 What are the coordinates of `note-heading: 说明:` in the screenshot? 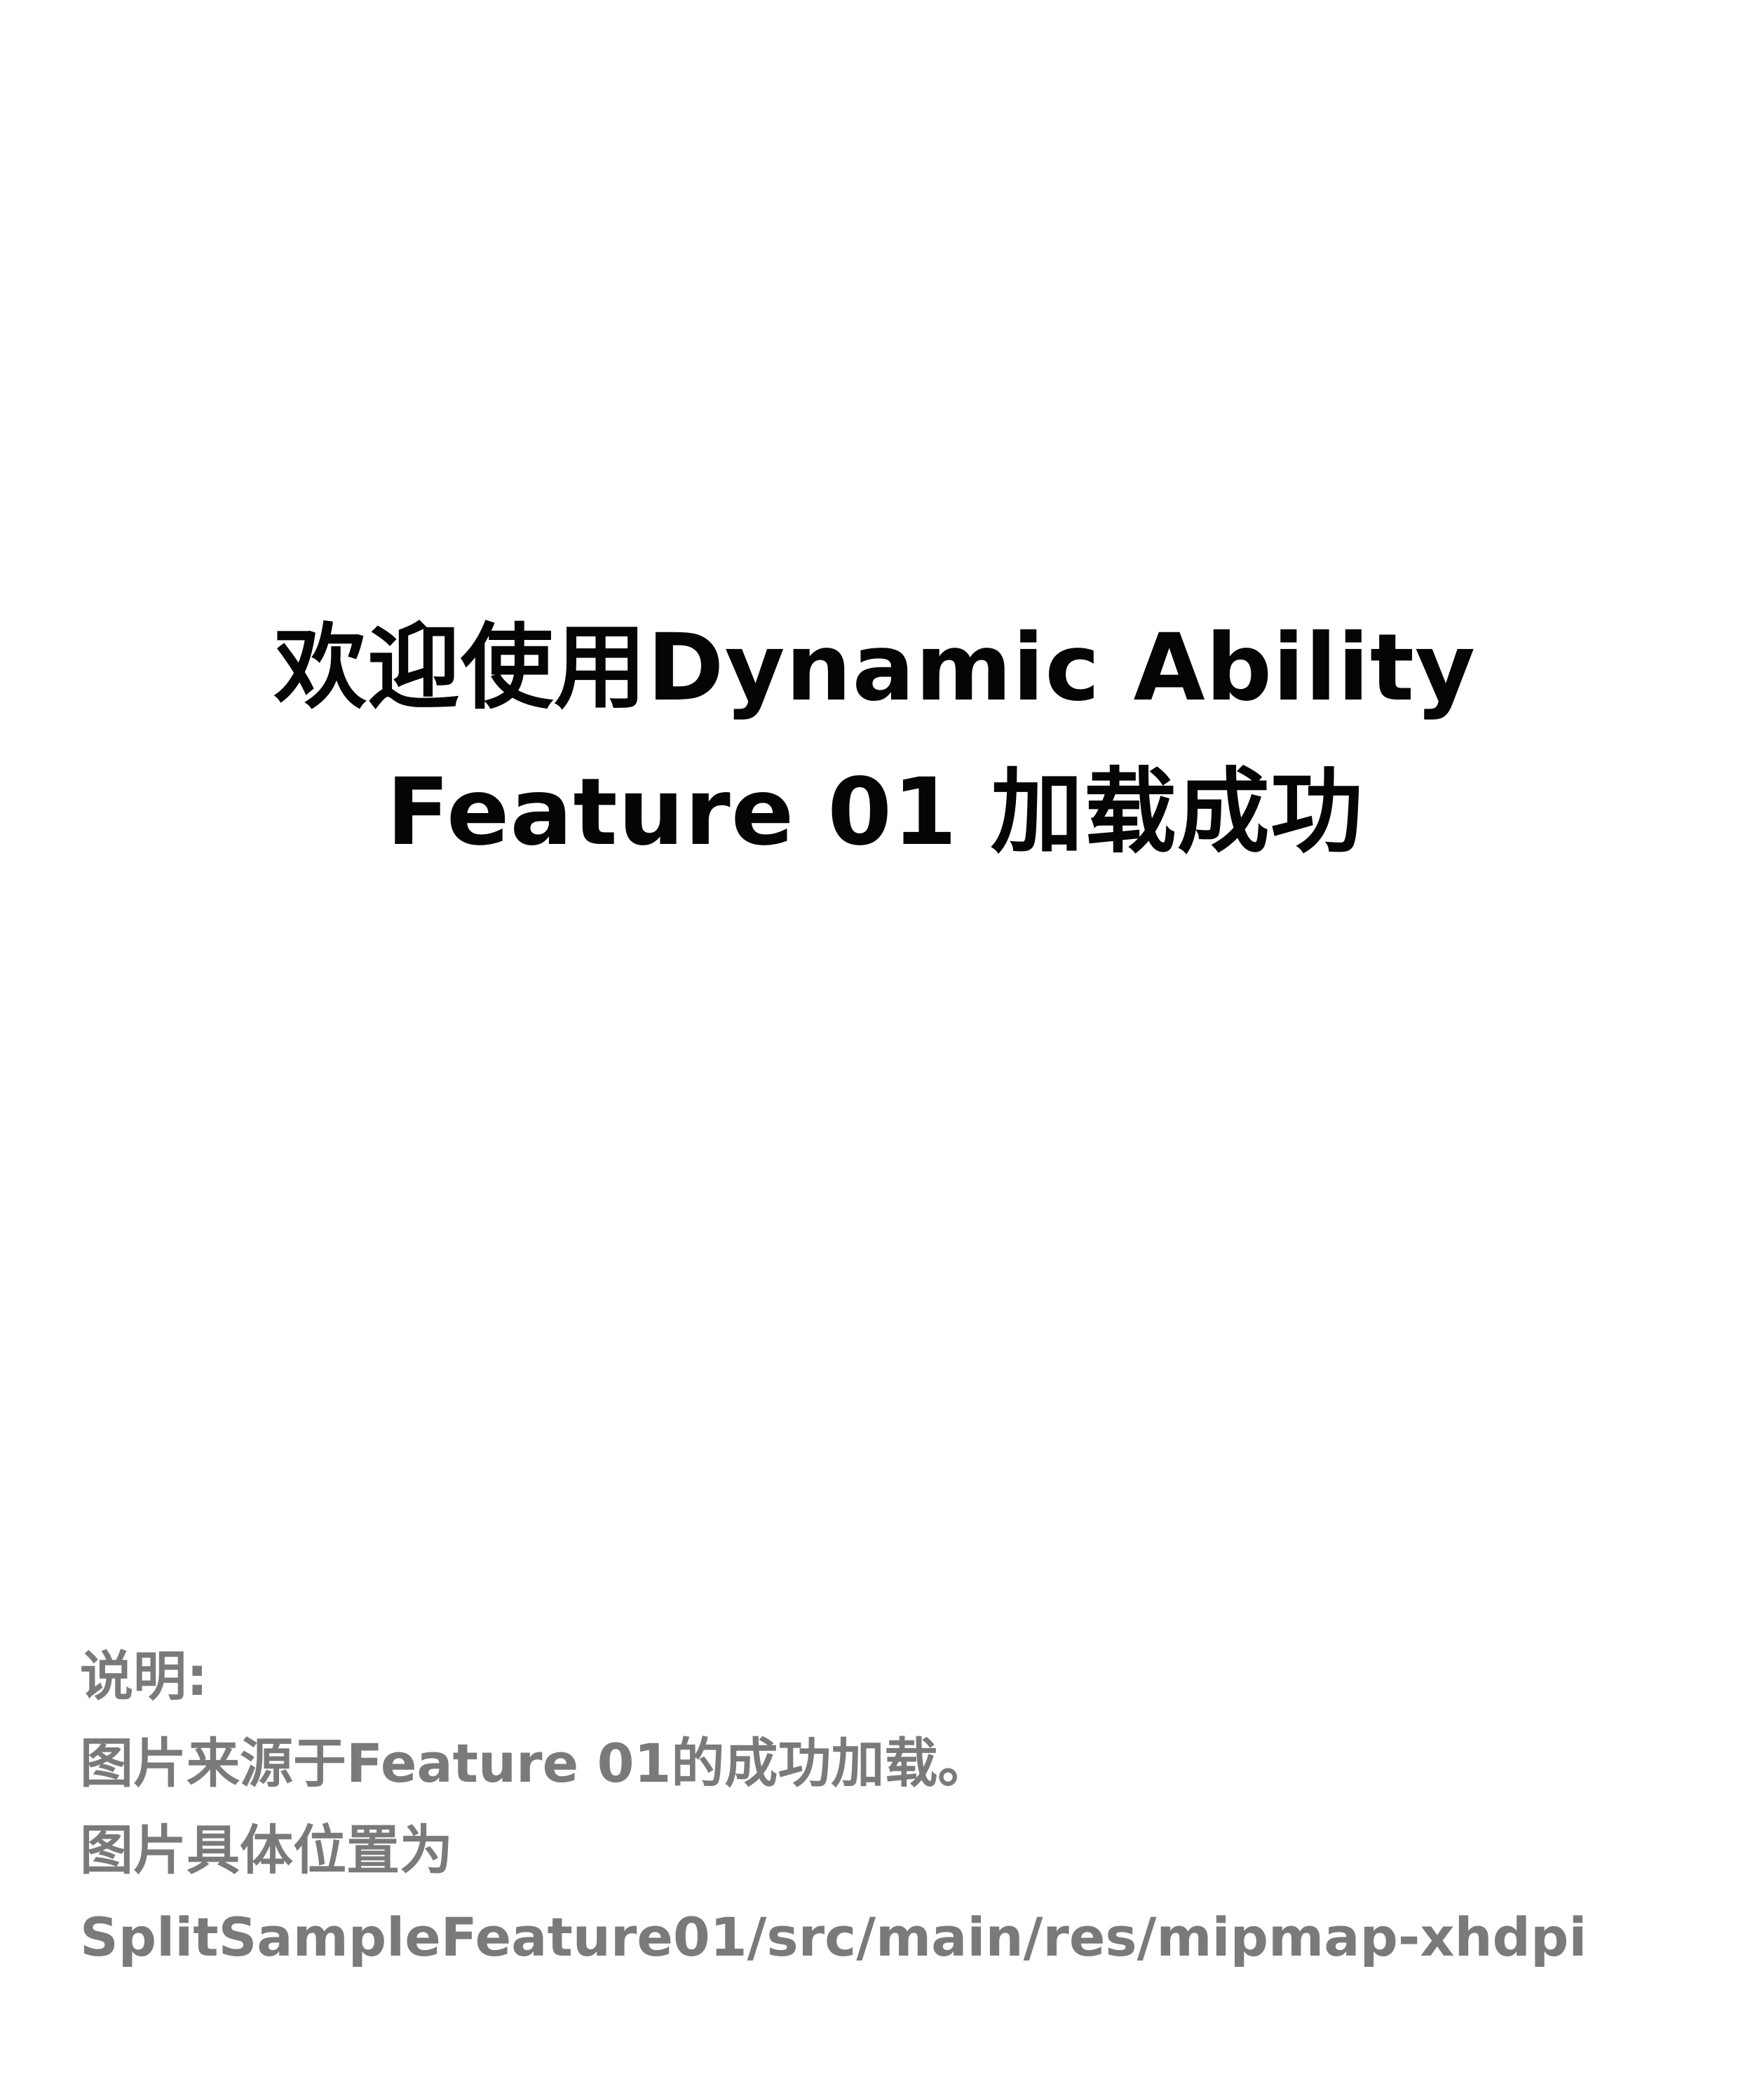 It's located at (144, 1676).